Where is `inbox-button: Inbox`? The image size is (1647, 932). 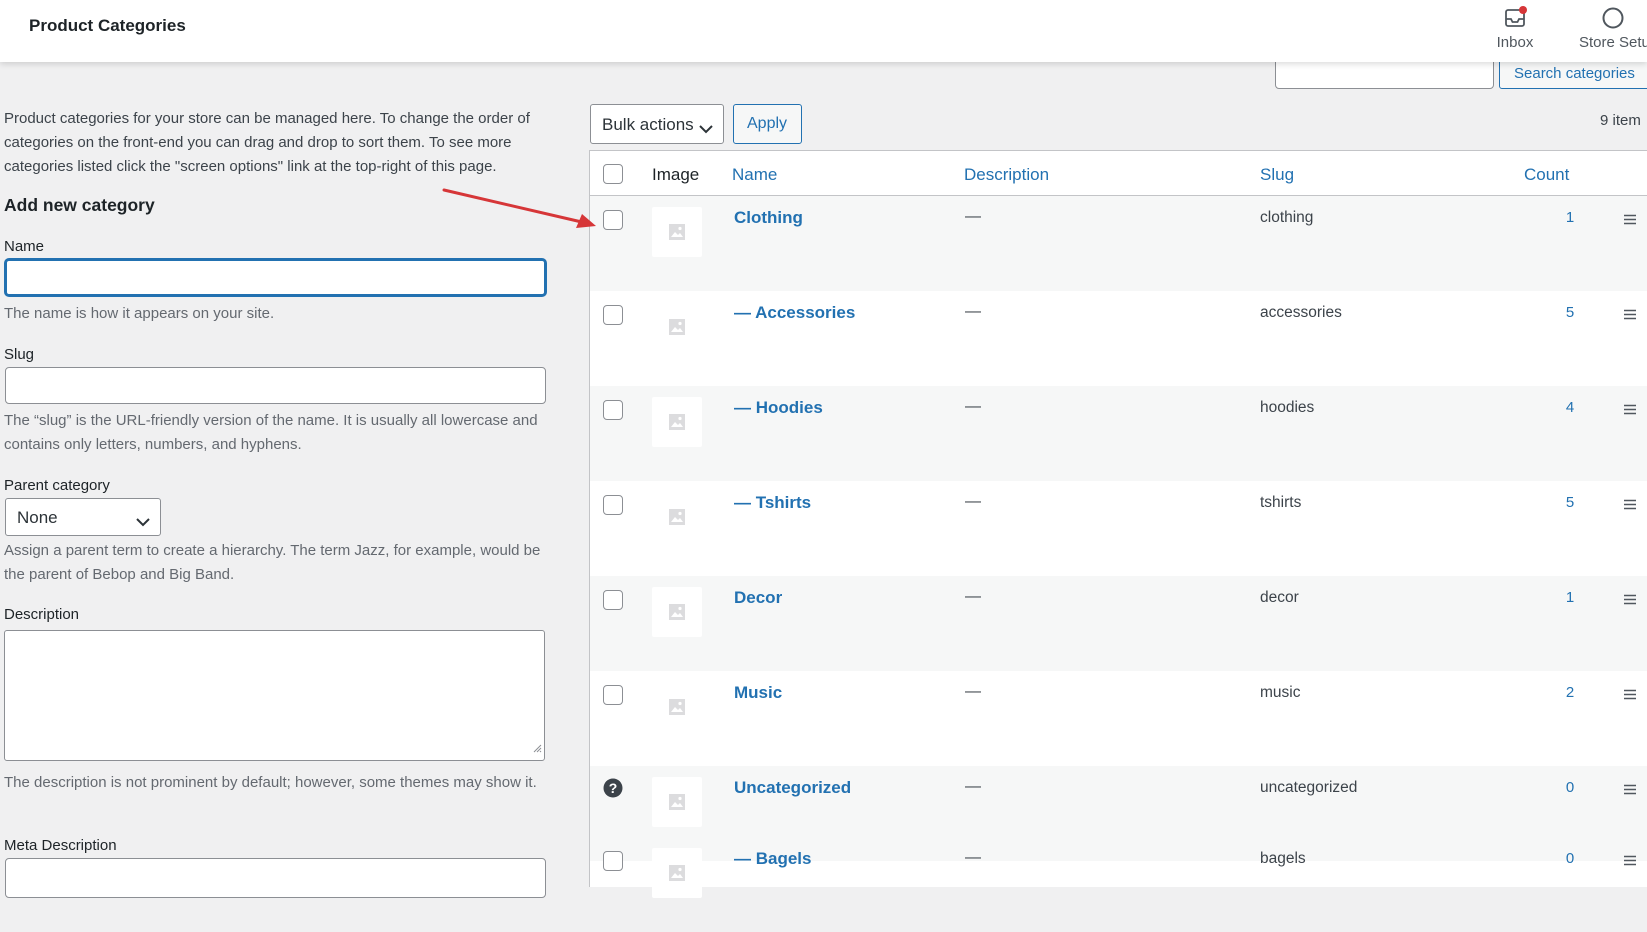
inbox-button: Inbox is located at coordinates (1515, 31).